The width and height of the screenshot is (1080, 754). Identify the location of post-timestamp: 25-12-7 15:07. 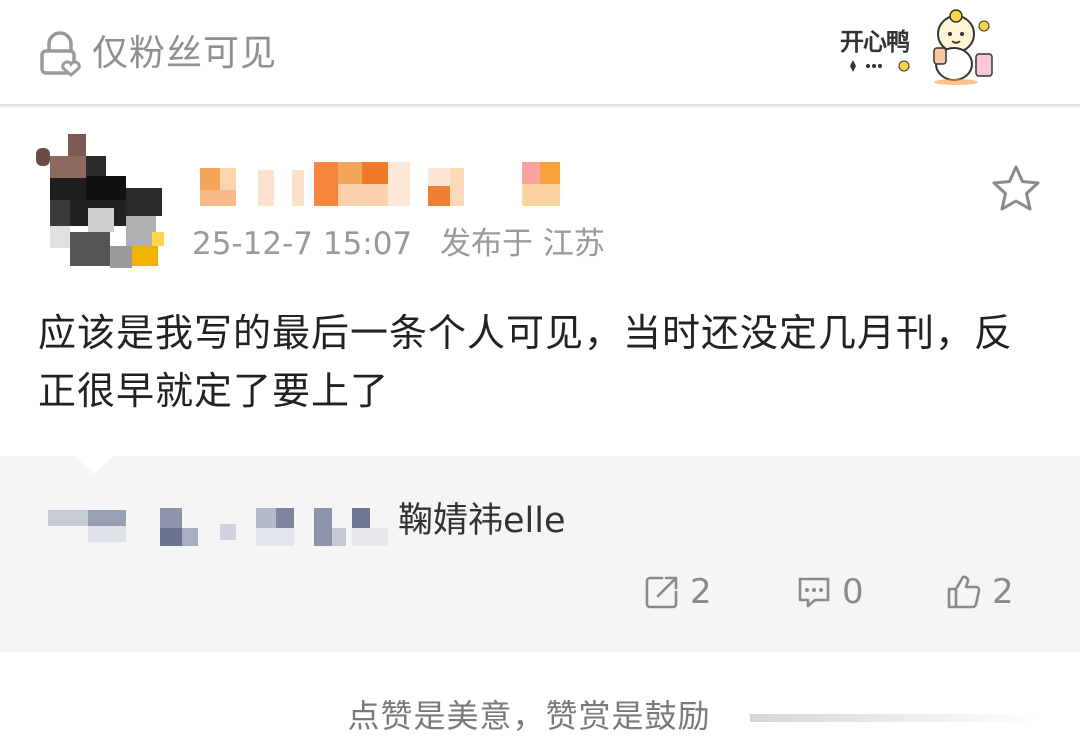
(302, 244).